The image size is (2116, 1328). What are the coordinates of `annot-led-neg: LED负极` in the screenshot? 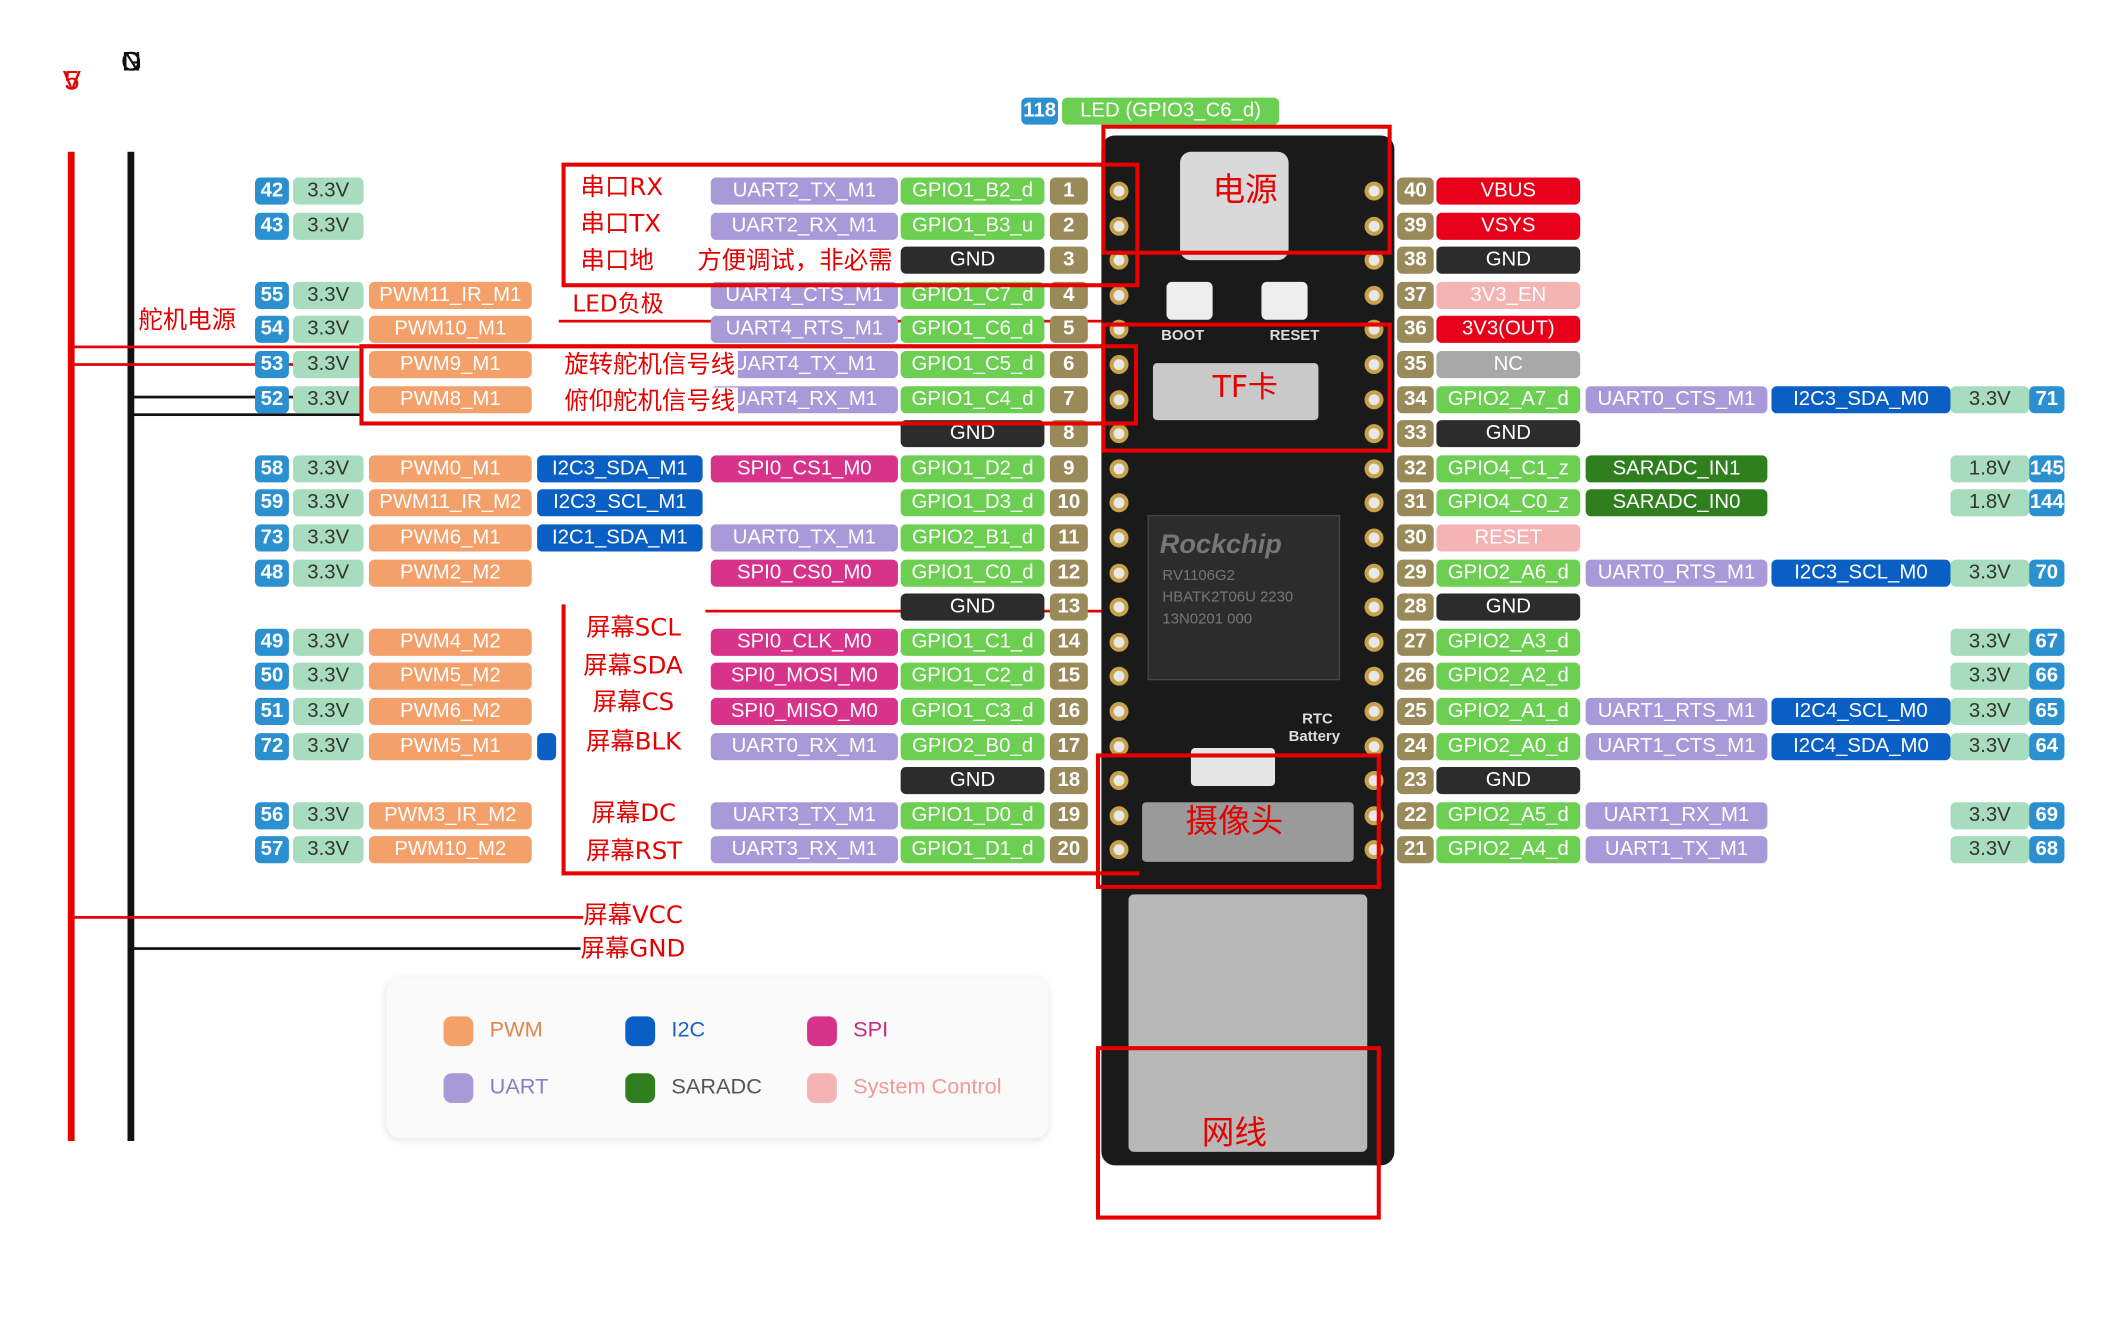 It's located at (618, 305).